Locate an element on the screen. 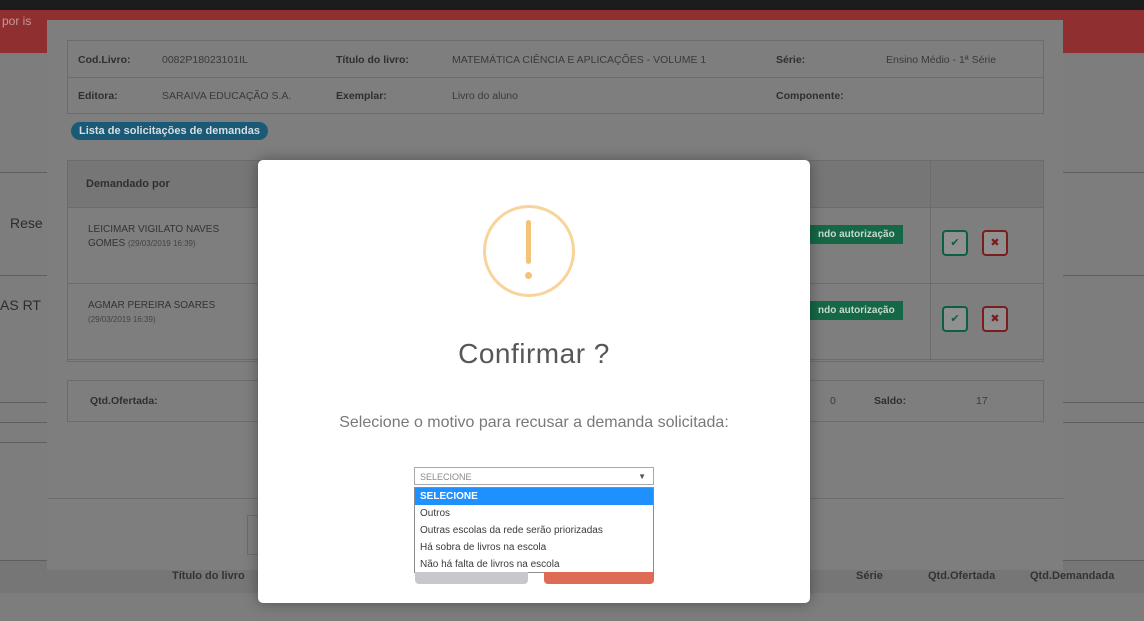 The width and height of the screenshot is (1144, 621). cod-livro-value: 0082P18023101IL is located at coordinates (205, 60).